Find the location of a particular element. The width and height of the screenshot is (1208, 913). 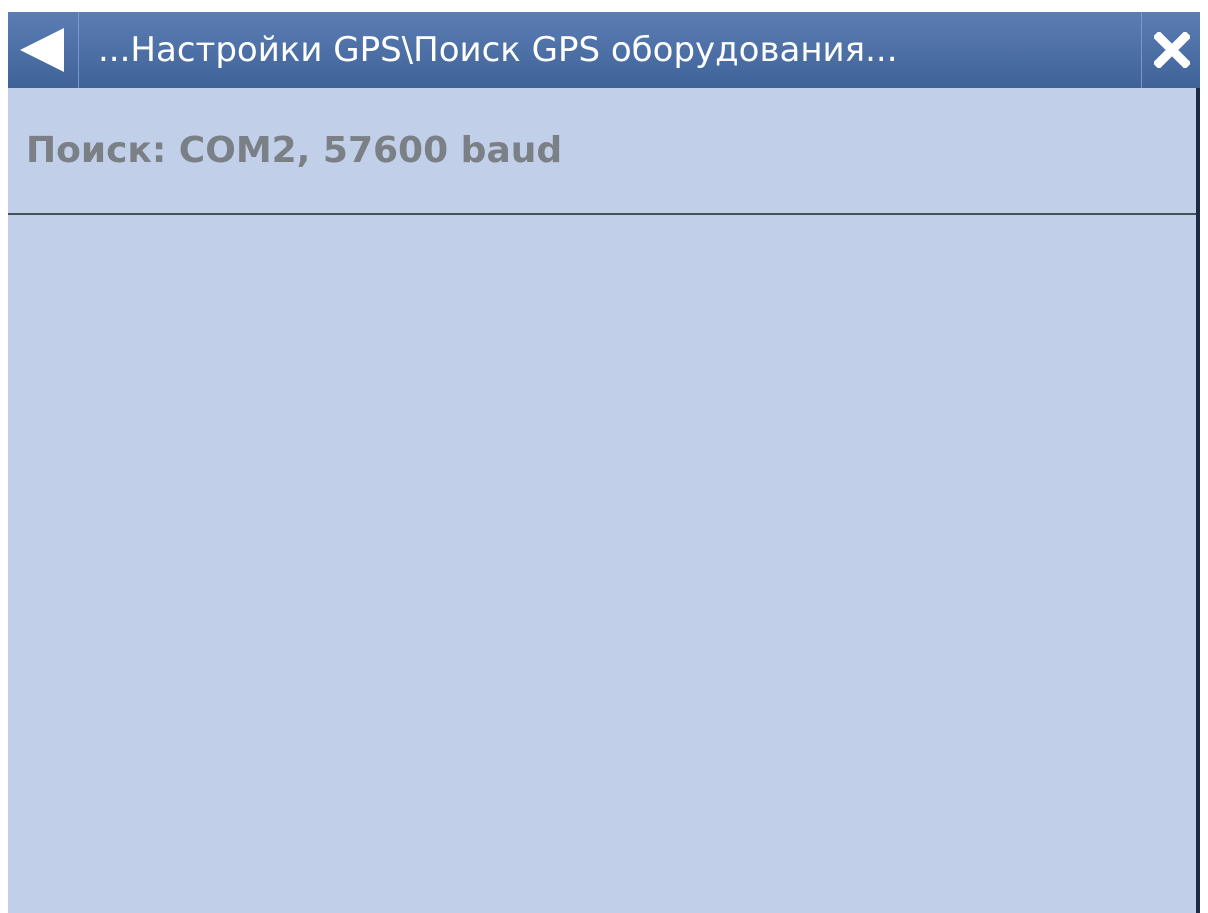

back-arrow-icon is located at coordinates (42, 50).